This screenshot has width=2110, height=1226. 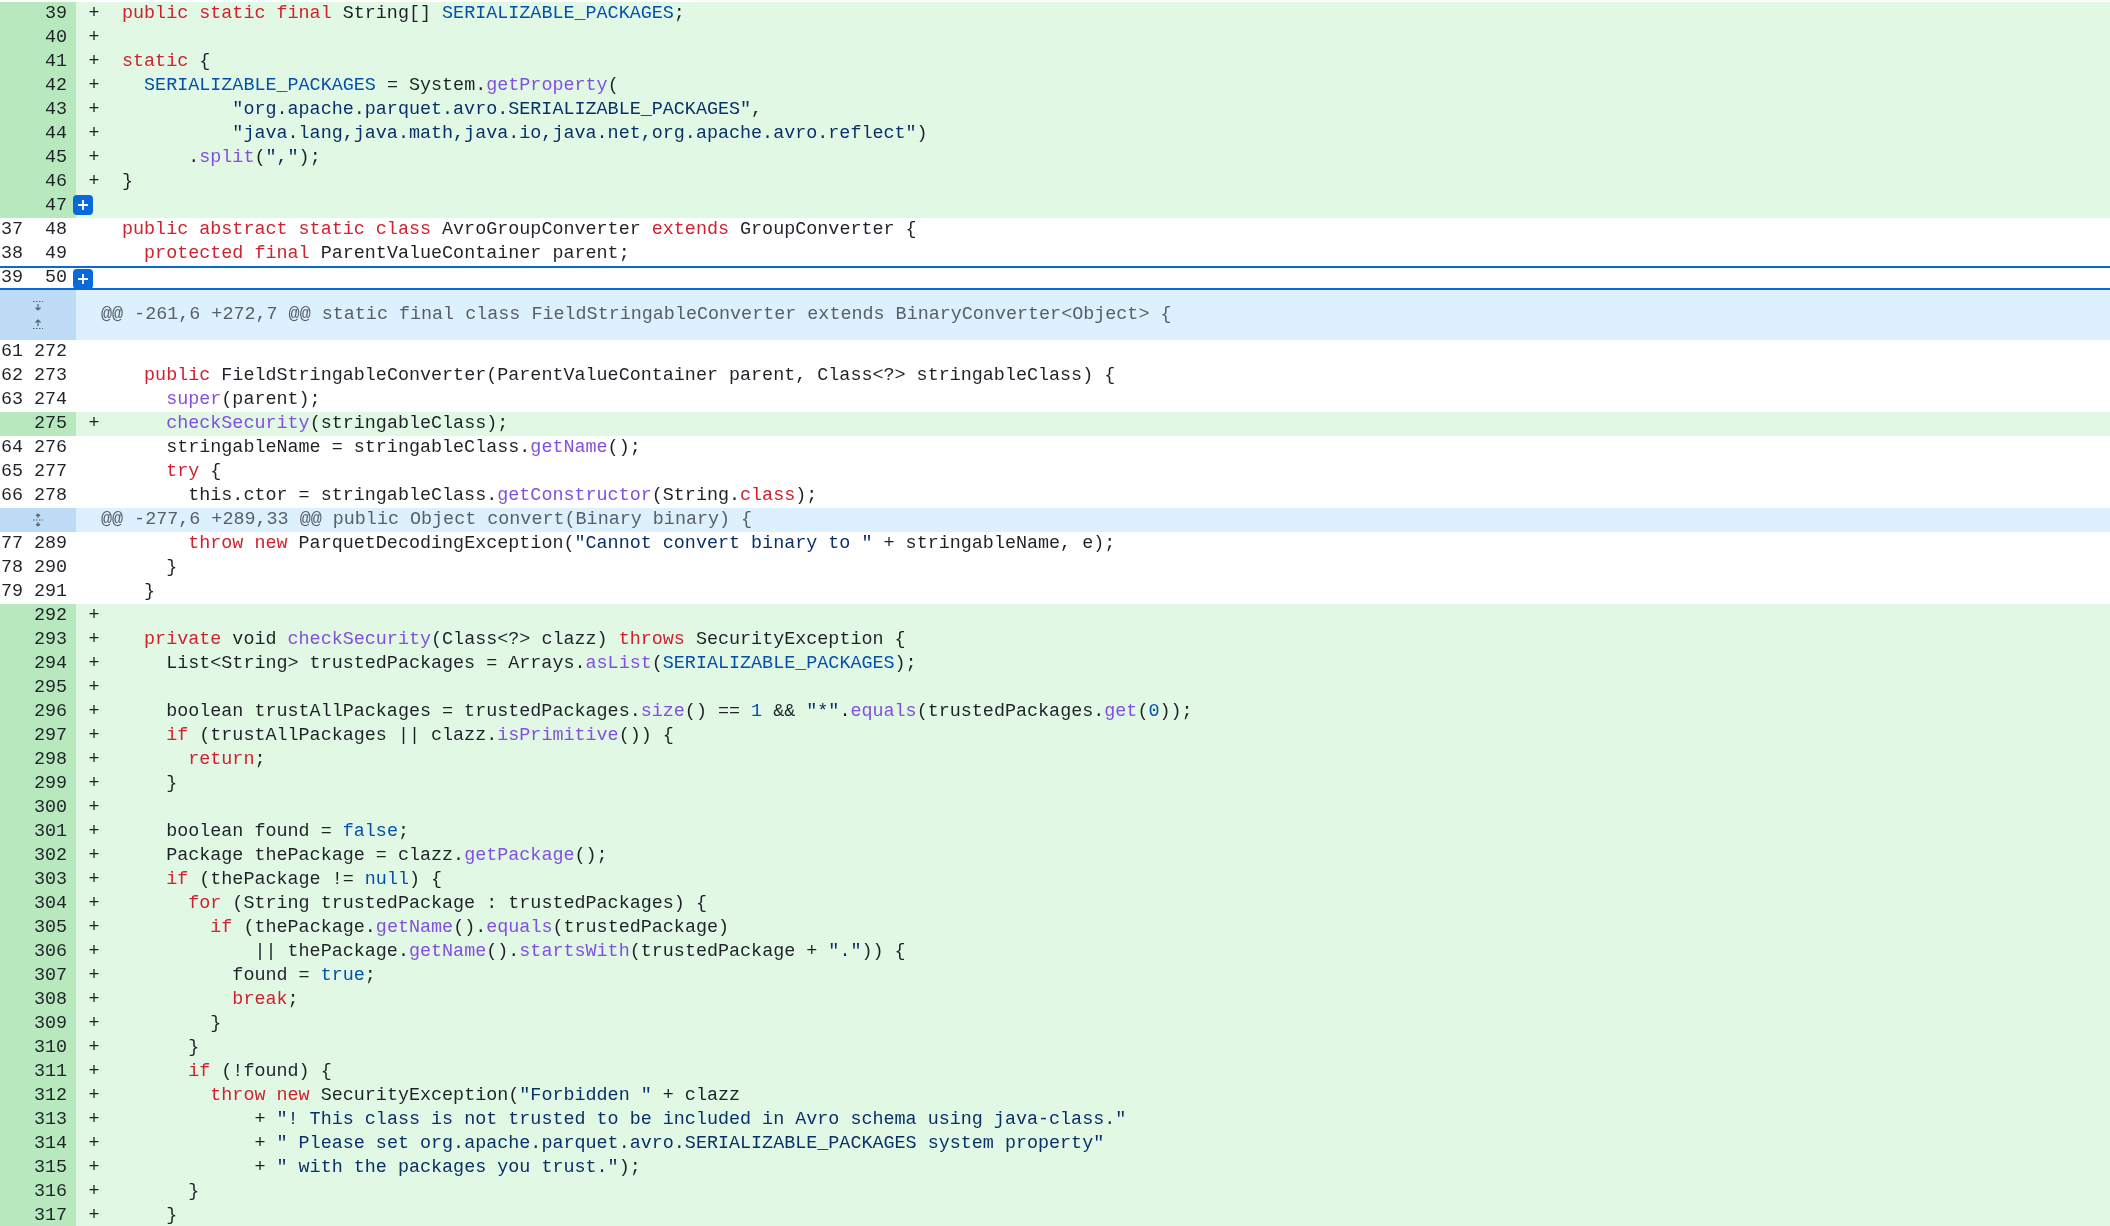 I want to click on new-line-number: 40, so click(x=55, y=37).